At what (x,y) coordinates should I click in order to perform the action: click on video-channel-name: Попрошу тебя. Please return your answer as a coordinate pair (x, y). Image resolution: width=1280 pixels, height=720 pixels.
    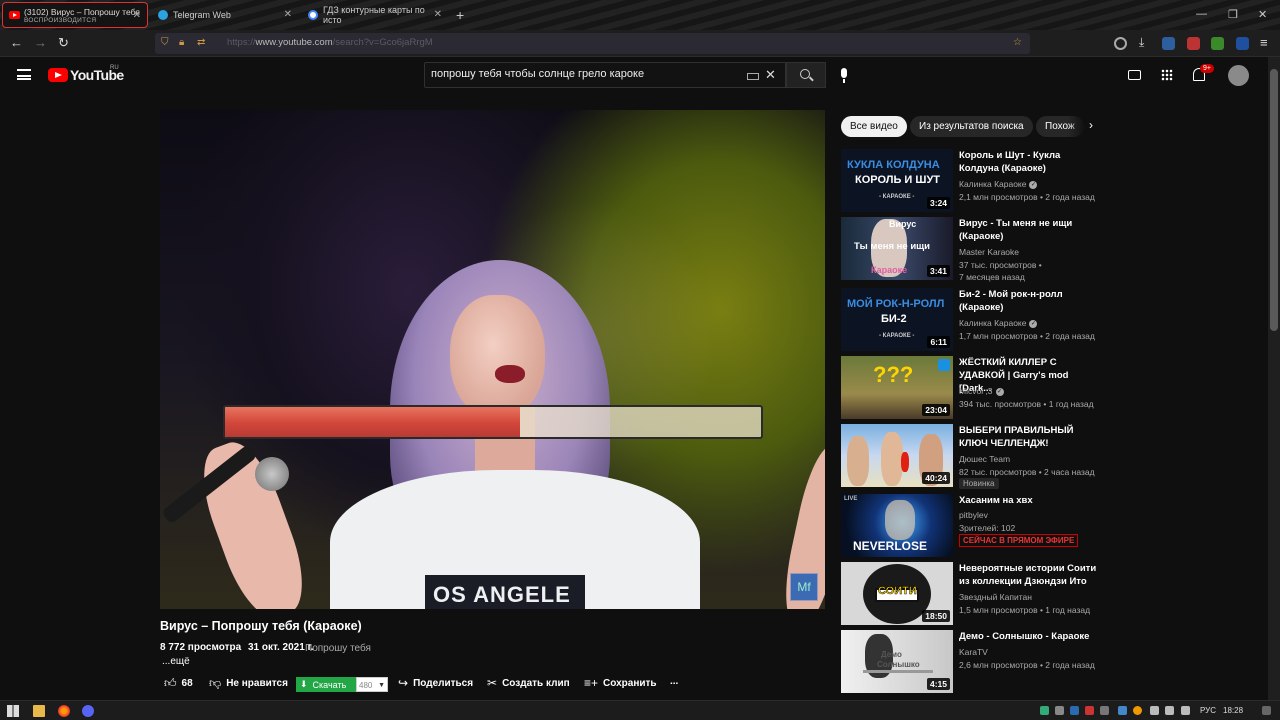
    Looking at the image, I should click on (338, 648).